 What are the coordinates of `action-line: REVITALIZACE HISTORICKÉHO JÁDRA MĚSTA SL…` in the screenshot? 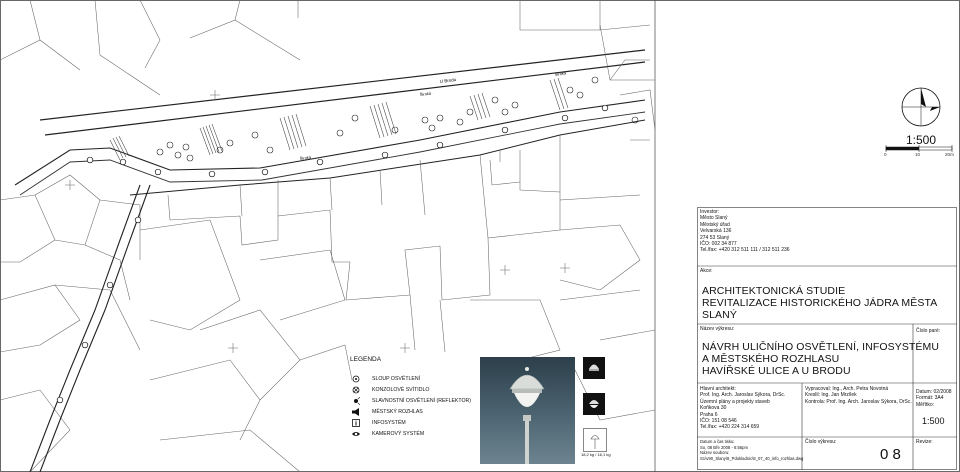 It's located at (819, 309).